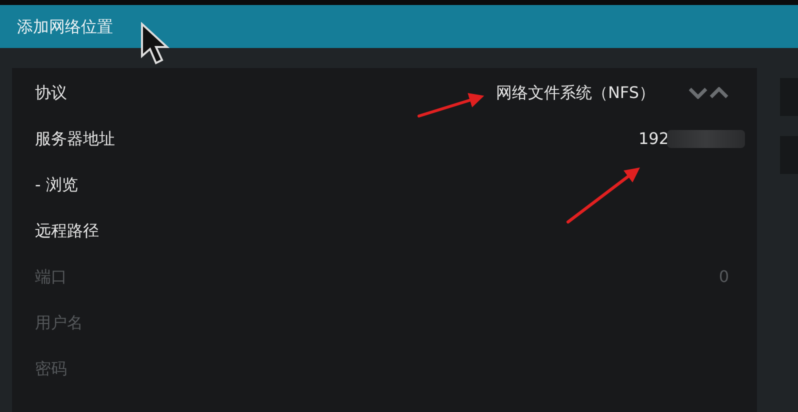  Describe the element at coordinates (155, 44) in the screenshot. I see `mouse-pointer-icon` at that location.